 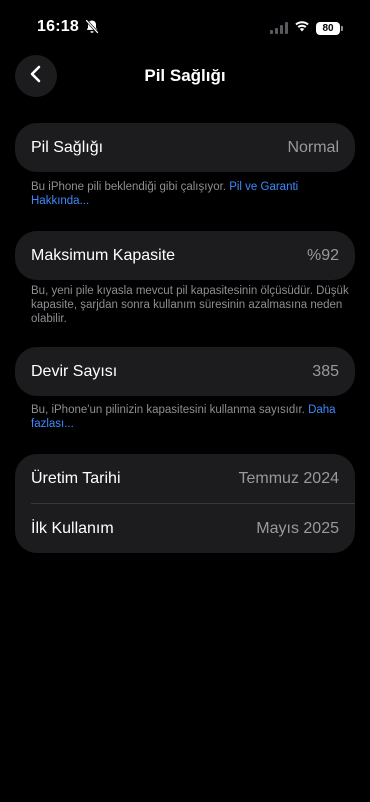 I want to click on max-capacity-value: %92, so click(x=322, y=255).